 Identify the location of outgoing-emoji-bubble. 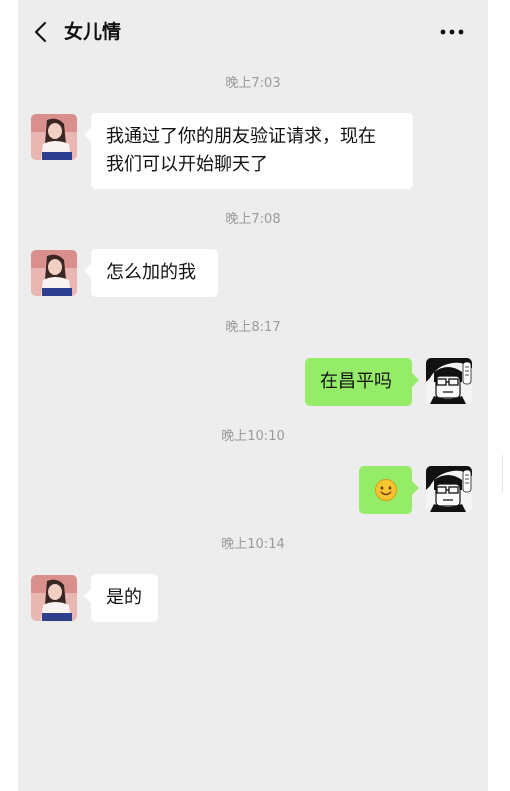
(389, 490).